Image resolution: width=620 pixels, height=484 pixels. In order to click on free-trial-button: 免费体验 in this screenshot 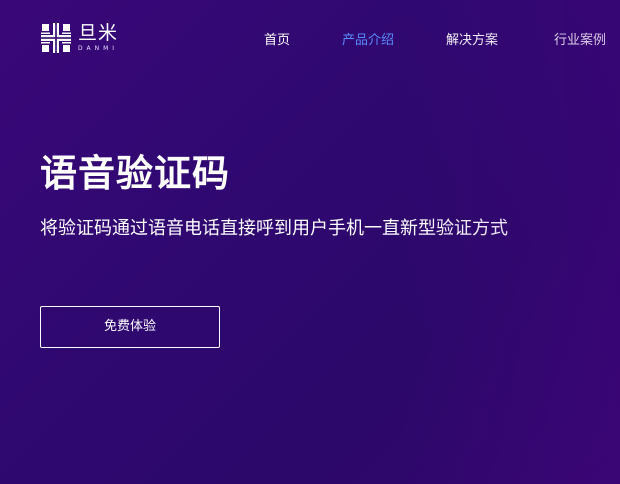, I will do `click(130, 327)`.